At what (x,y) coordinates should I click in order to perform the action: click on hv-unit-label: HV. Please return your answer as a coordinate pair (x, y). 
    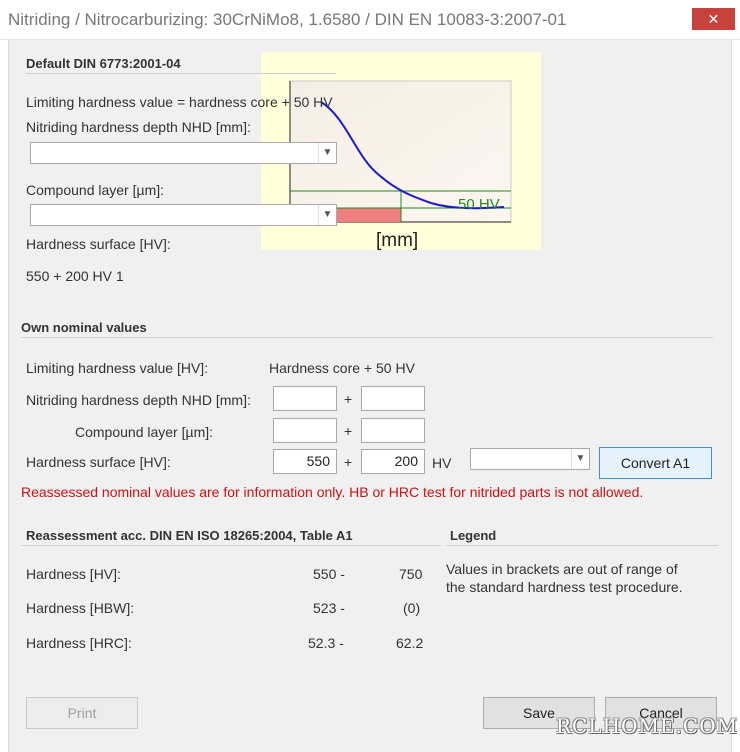
    Looking at the image, I should click on (442, 463).